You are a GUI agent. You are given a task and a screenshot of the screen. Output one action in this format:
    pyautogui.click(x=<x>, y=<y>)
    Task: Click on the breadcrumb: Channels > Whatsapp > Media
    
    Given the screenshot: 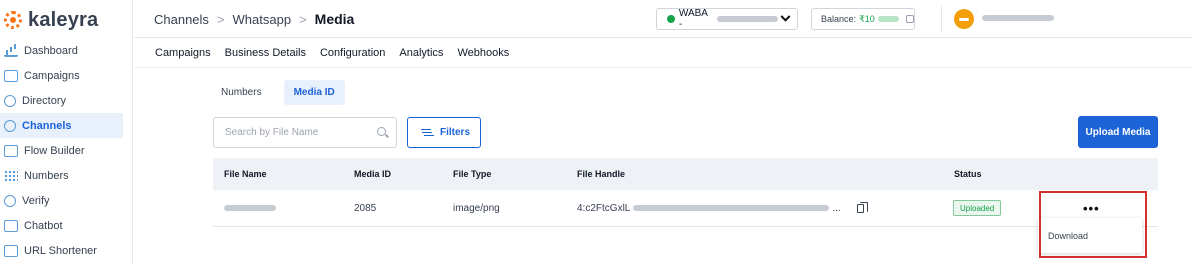 What is the action you would take?
    pyautogui.click(x=254, y=19)
    